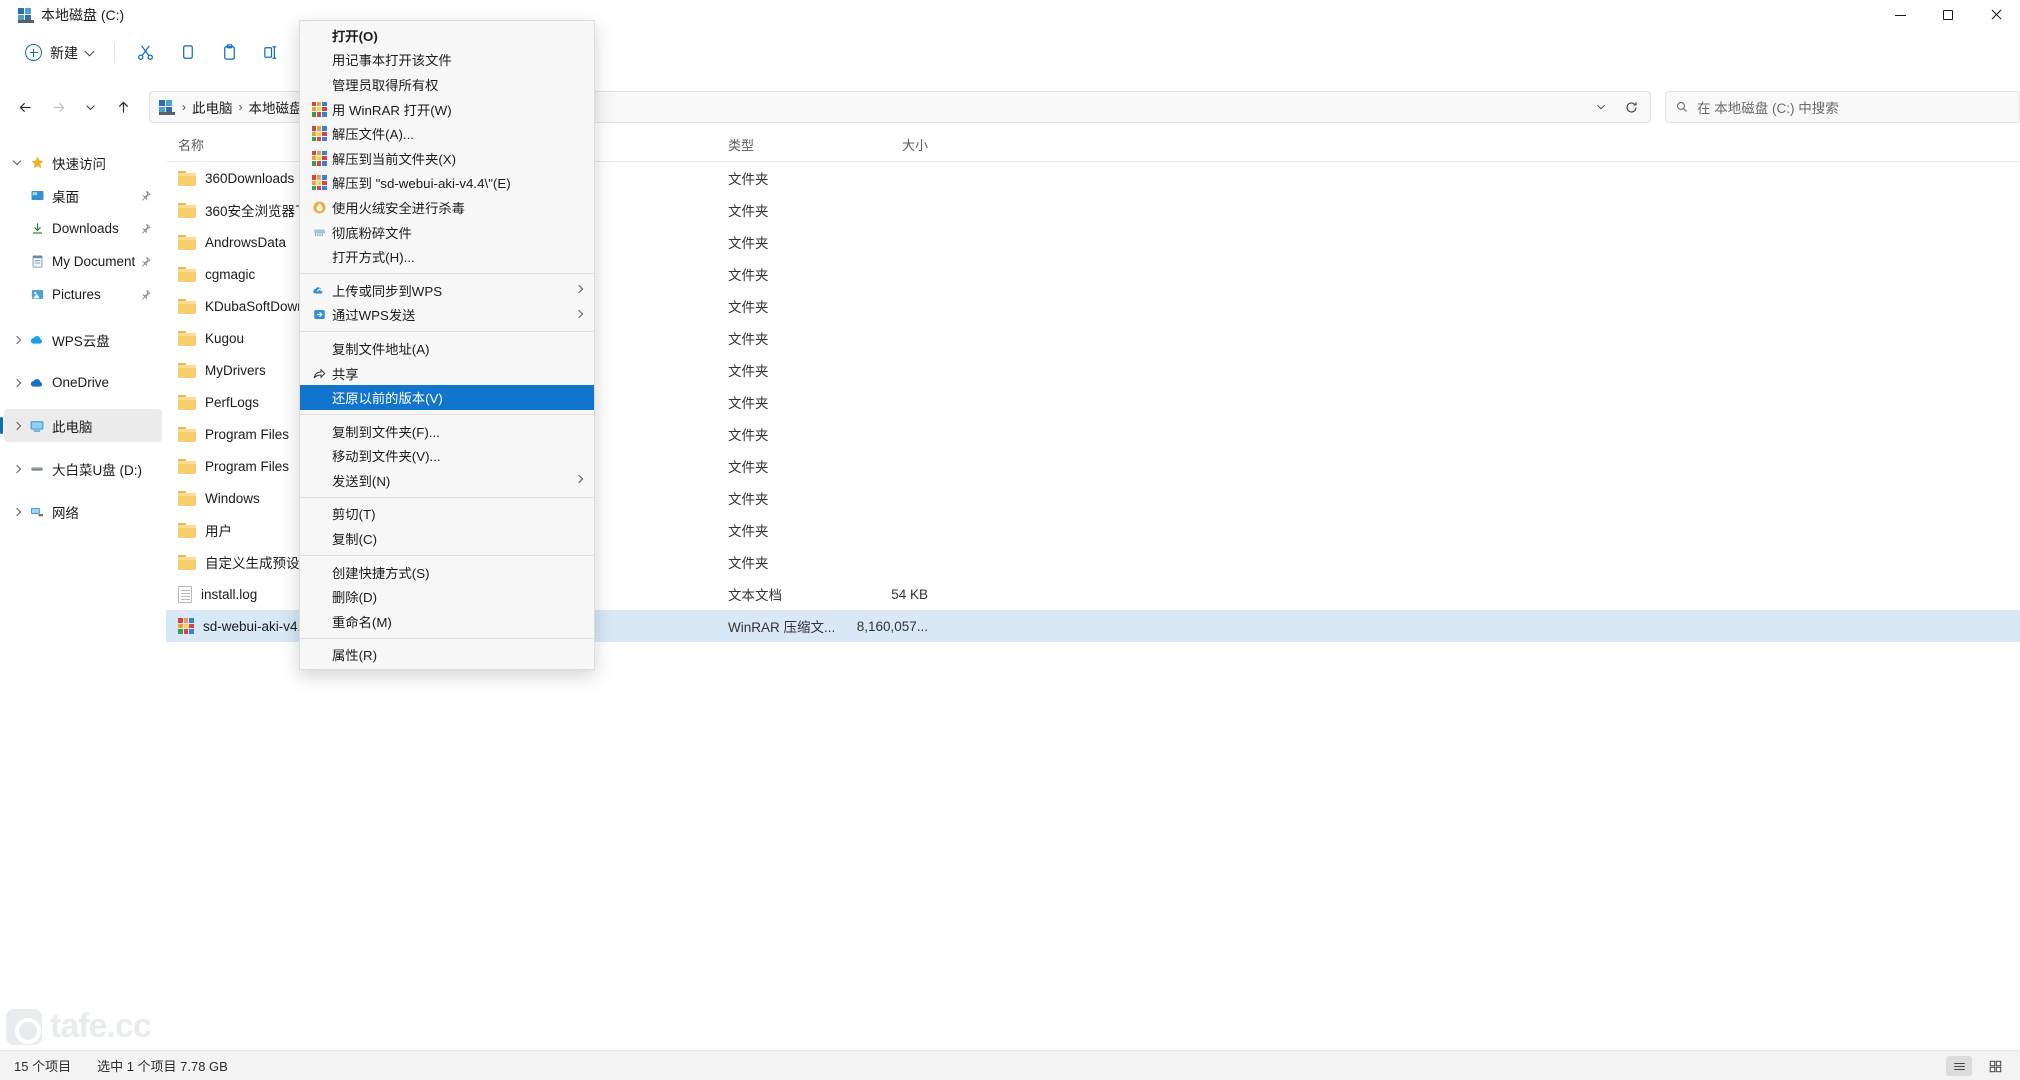  What do you see at coordinates (145, 53) in the screenshot?
I see `cut-button` at bounding box center [145, 53].